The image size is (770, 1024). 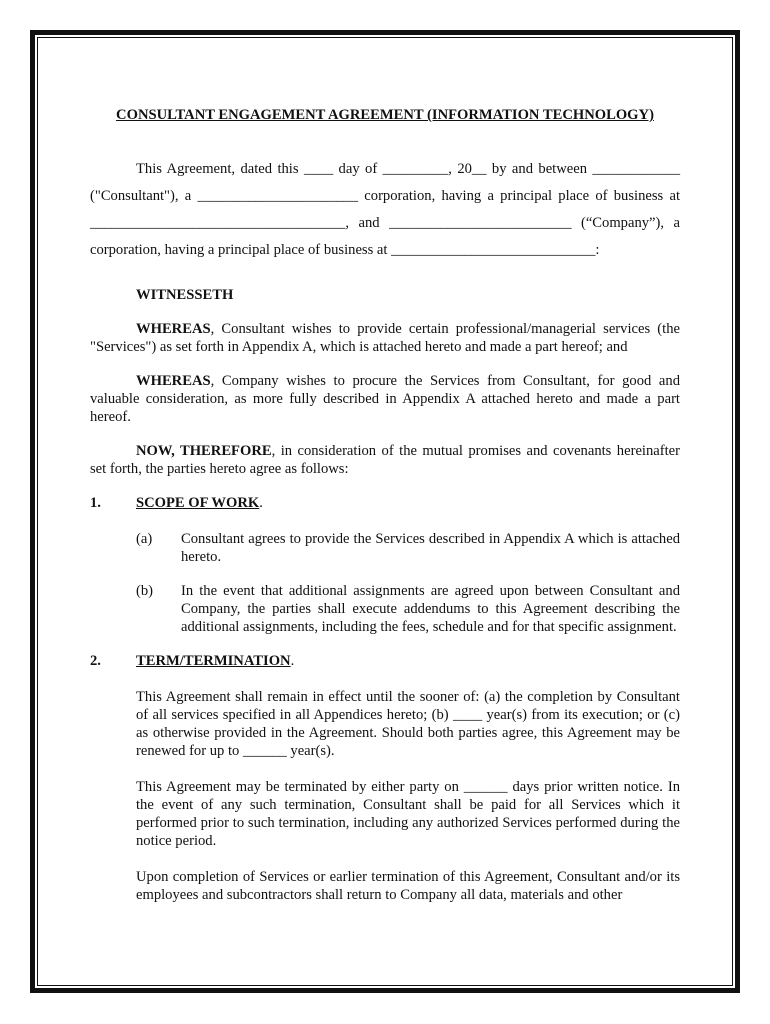 What do you see at coordinates (385, 503) in the screenshot?
I see `section-heading: 1. SCOPE OF WORK.` at bounding box center [385, 503].